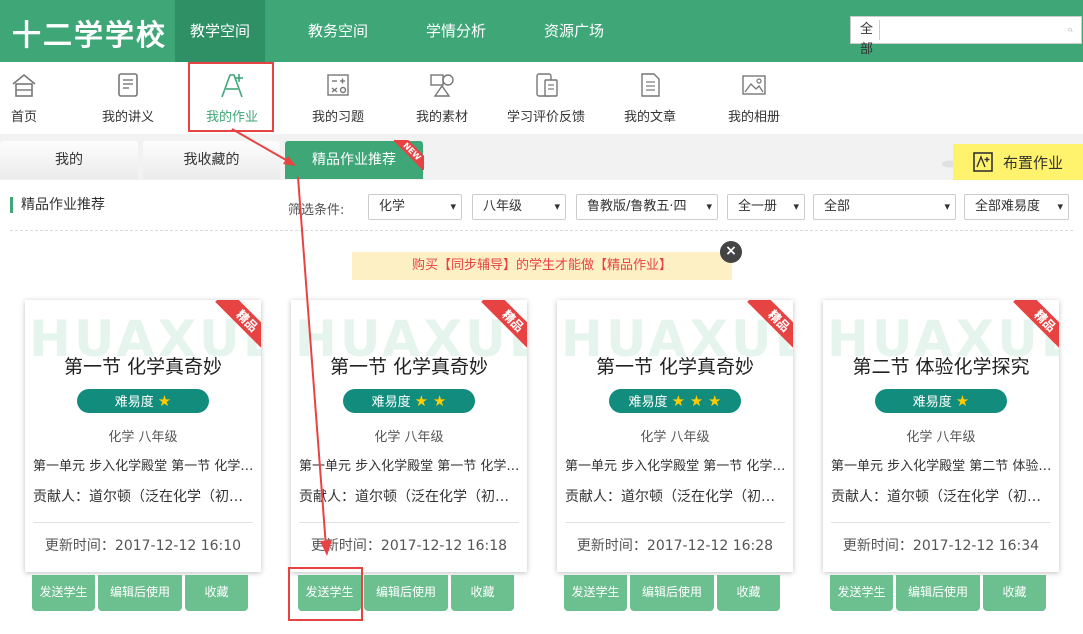  What do you see at coordinates (338, 85) in the screenshot?
I see `exercise-icon` at bounding box center [338, 85].